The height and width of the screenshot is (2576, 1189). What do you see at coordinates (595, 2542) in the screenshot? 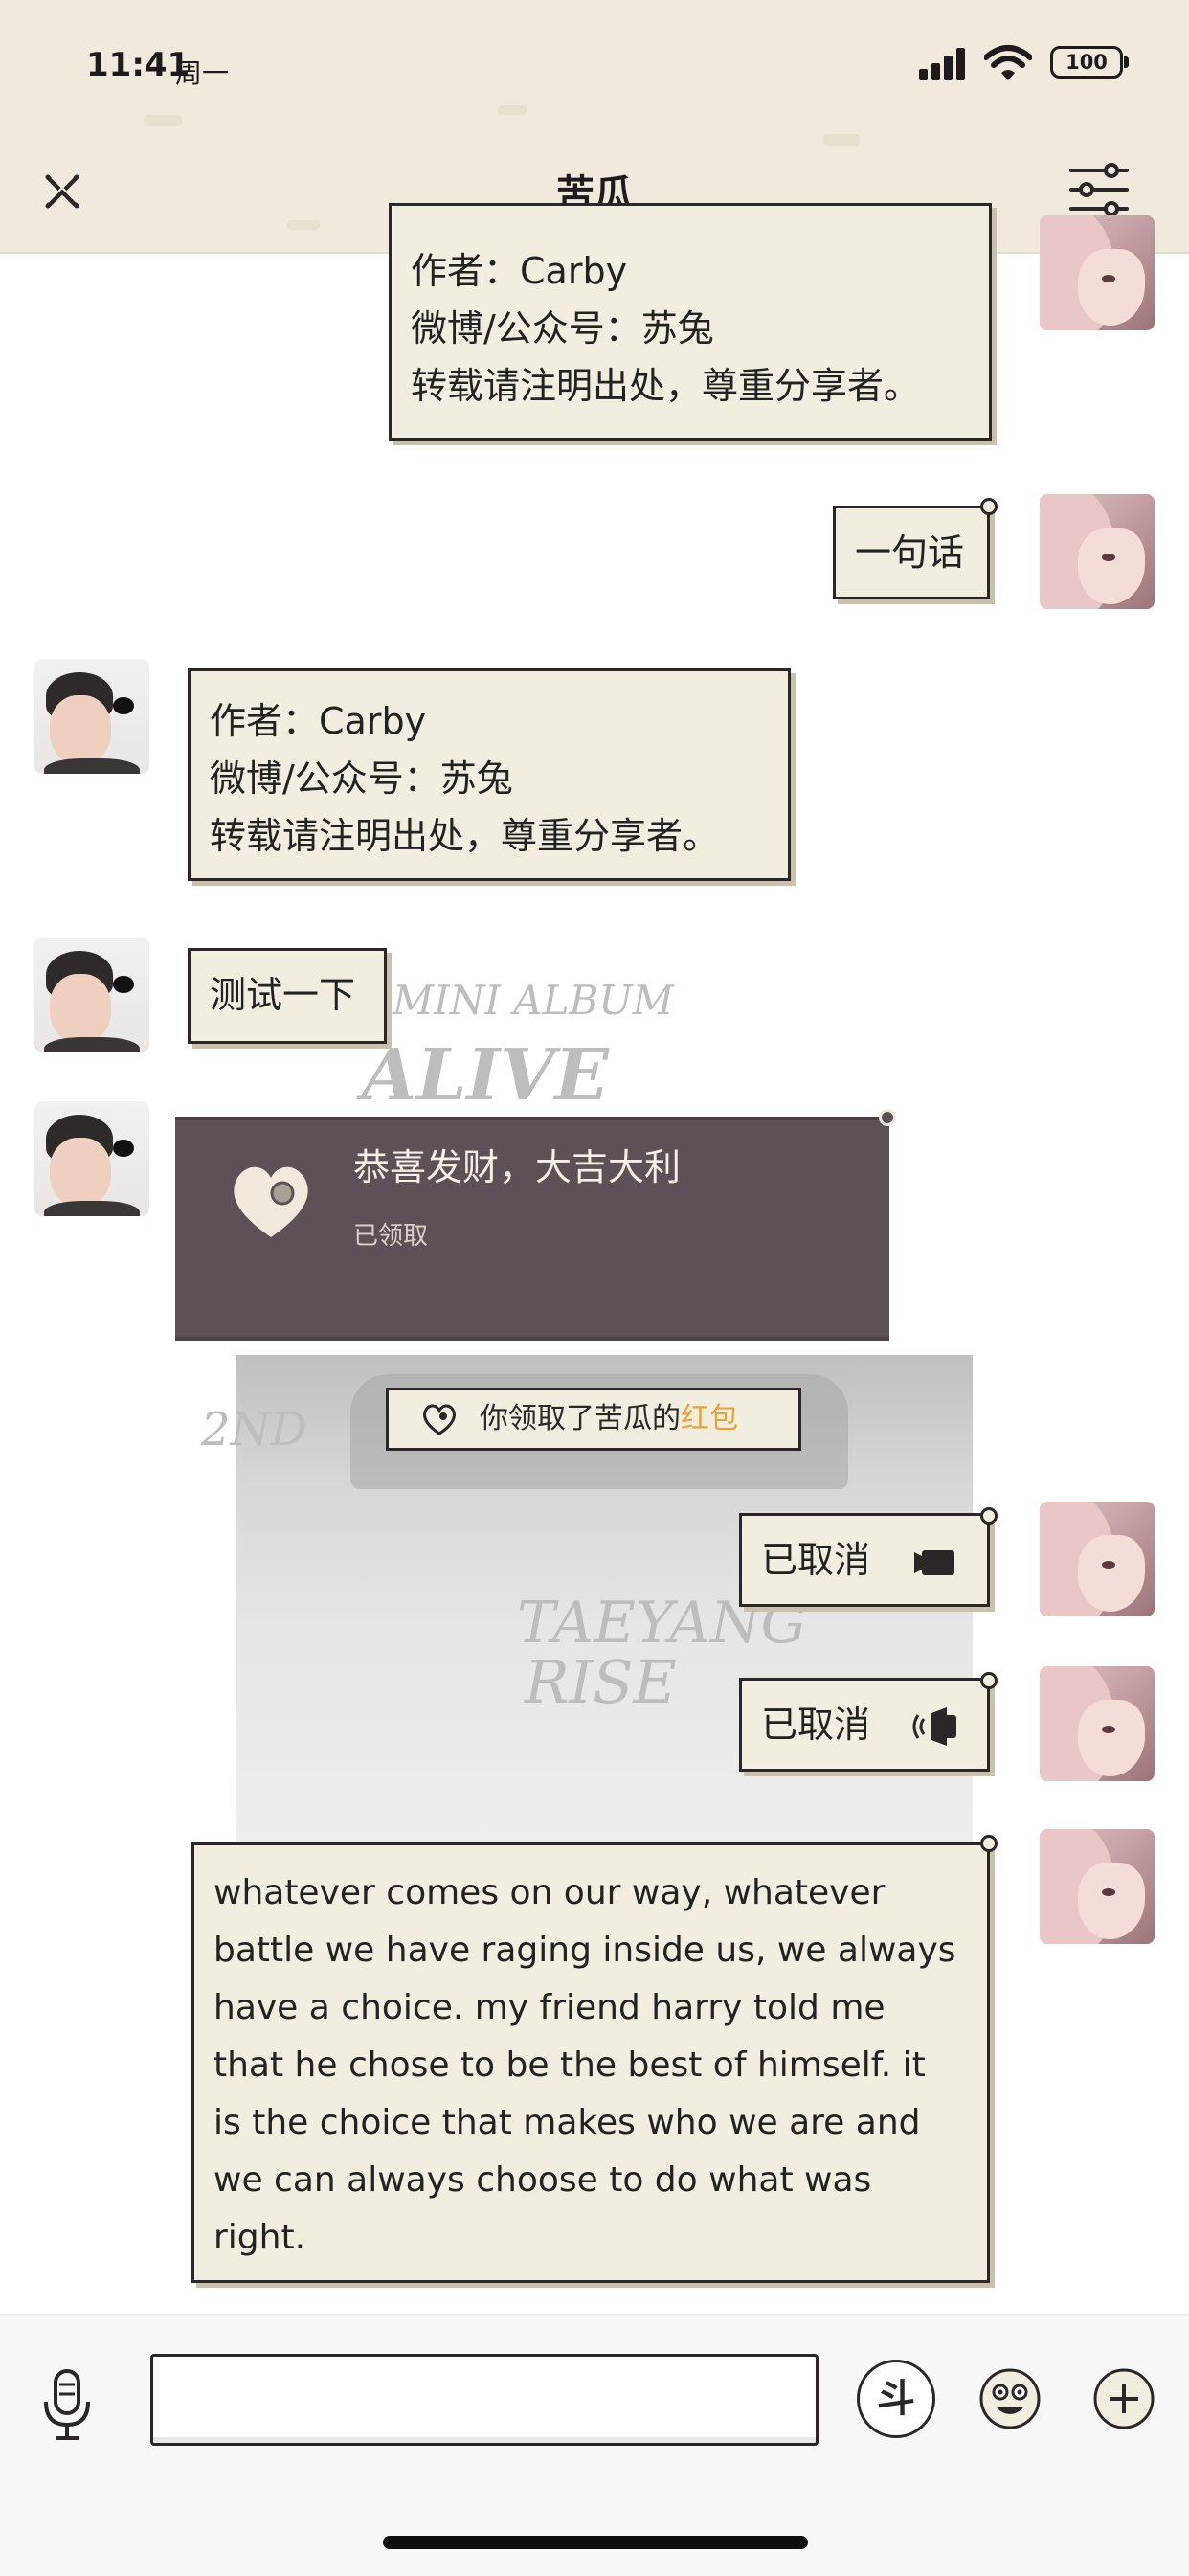
I see `home-indicator` at bounding box center [595, 2542].